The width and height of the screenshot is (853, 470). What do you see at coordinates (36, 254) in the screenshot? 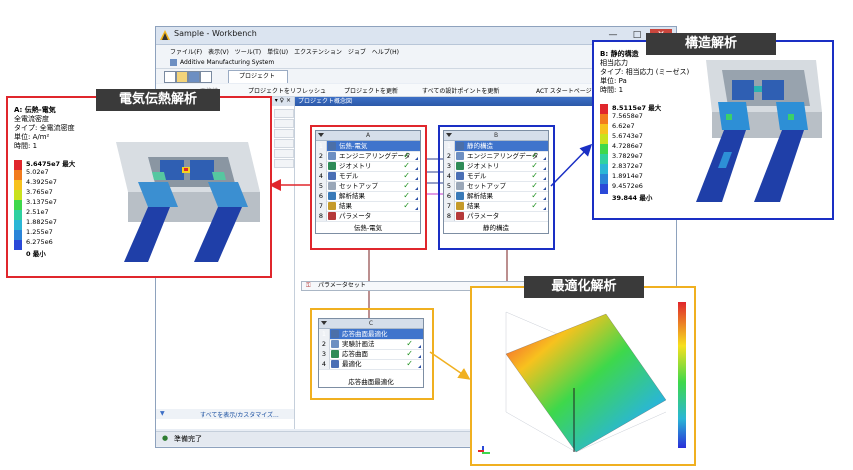
I see `legend-value: 0 最小` at bounding box center [36, 254].